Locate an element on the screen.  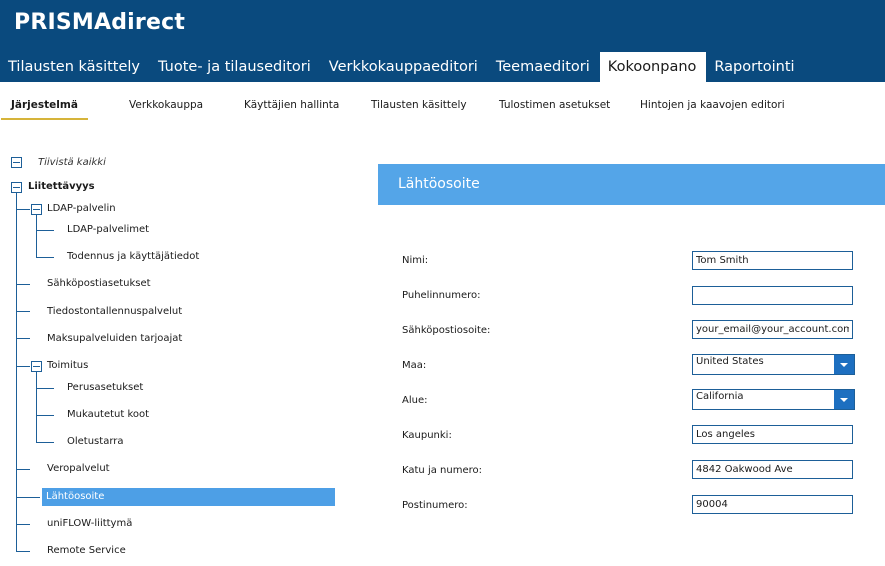
tree-item-origin-address: Lähtöosoite is located at coordinates (75, 497).